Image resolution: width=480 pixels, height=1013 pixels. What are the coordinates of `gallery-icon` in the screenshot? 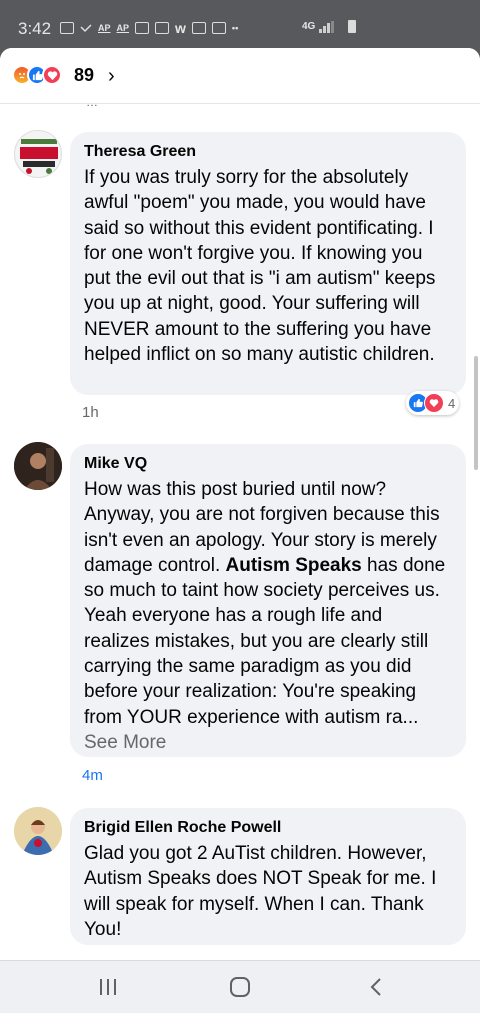 It's located at (142, 28).